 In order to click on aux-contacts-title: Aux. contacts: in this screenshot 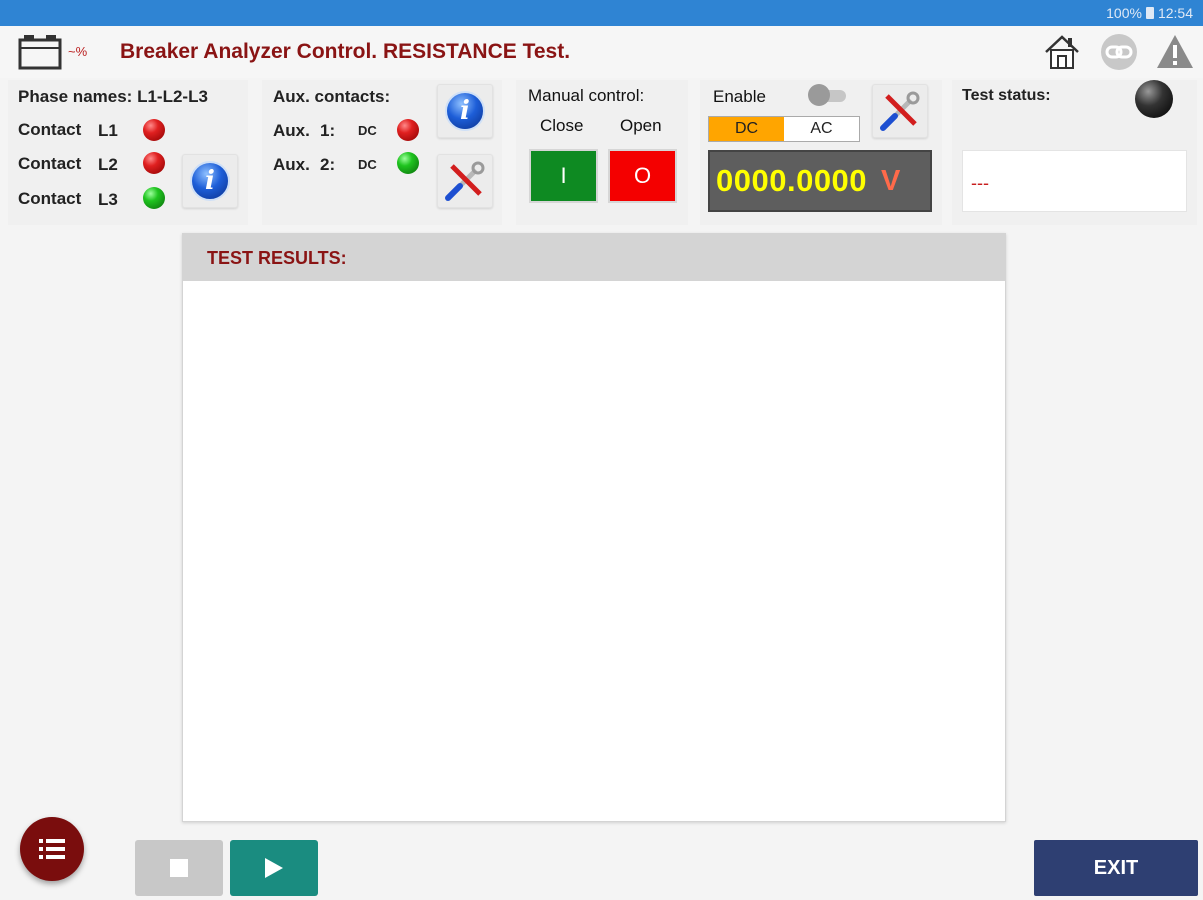, I will do `click(332, 96)`.